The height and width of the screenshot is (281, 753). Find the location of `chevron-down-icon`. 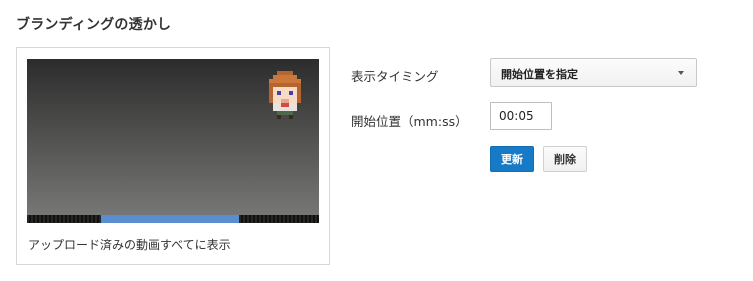

chevron-down-icon is located at coordinates (681, 73).